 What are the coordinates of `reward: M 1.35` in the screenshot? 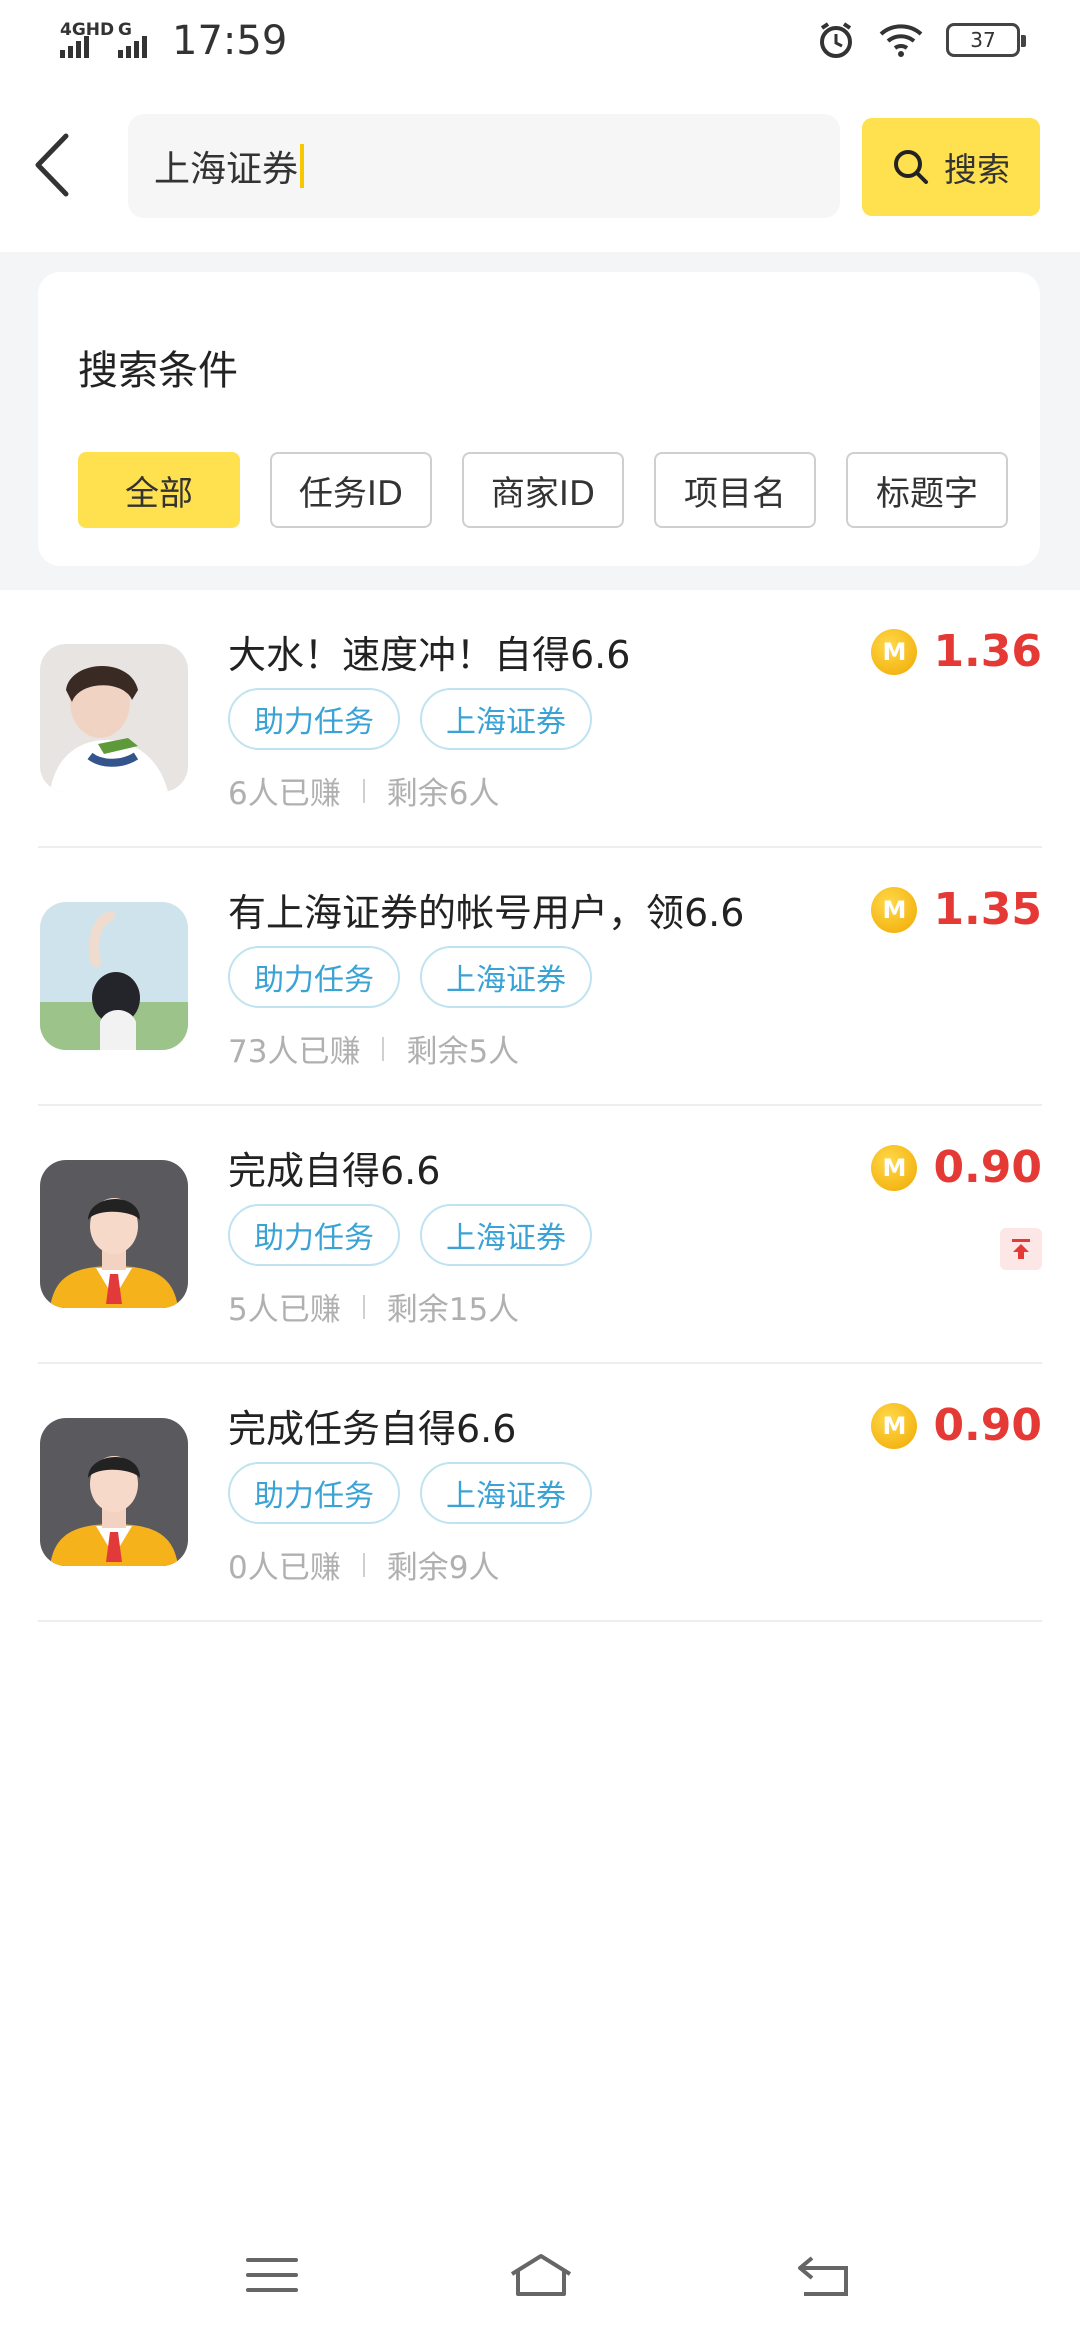 It's located at (956, 909).